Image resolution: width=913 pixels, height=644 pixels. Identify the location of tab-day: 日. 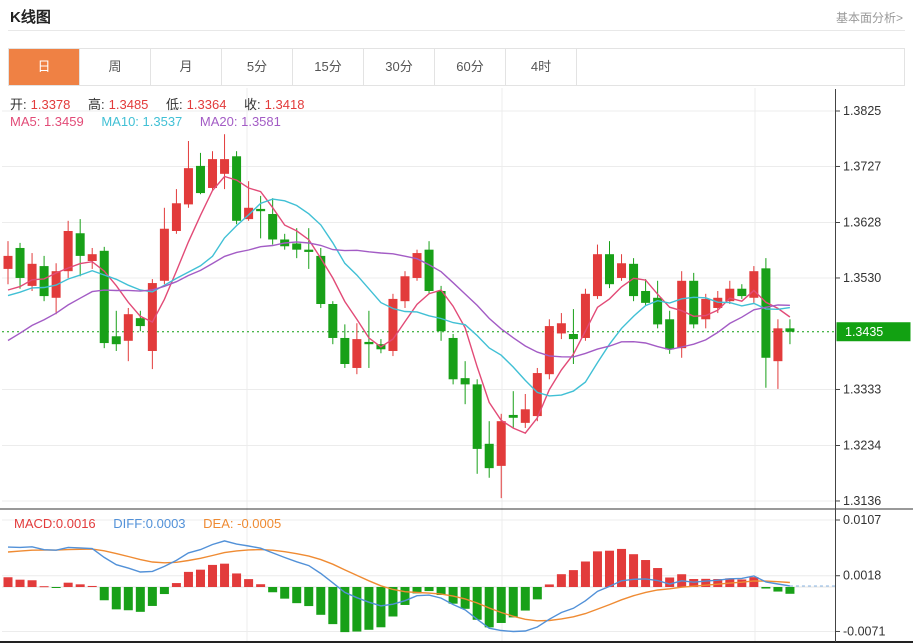
(44, 67).